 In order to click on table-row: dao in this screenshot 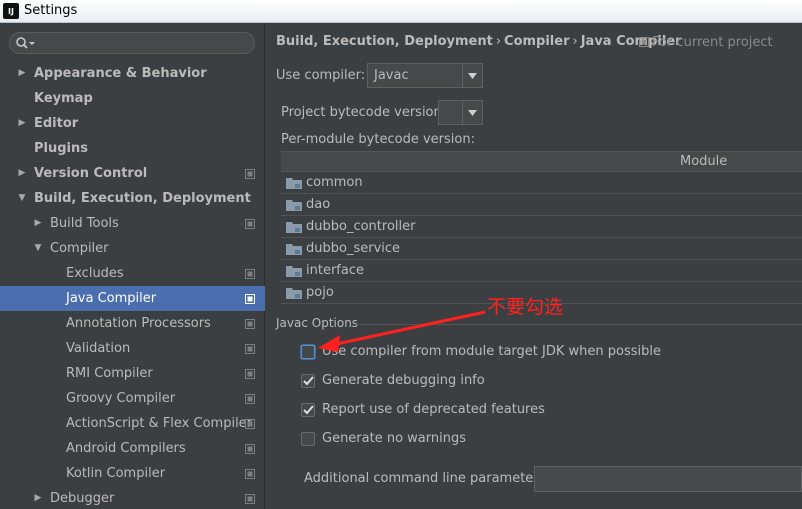, I will do `click(541, 205)`.